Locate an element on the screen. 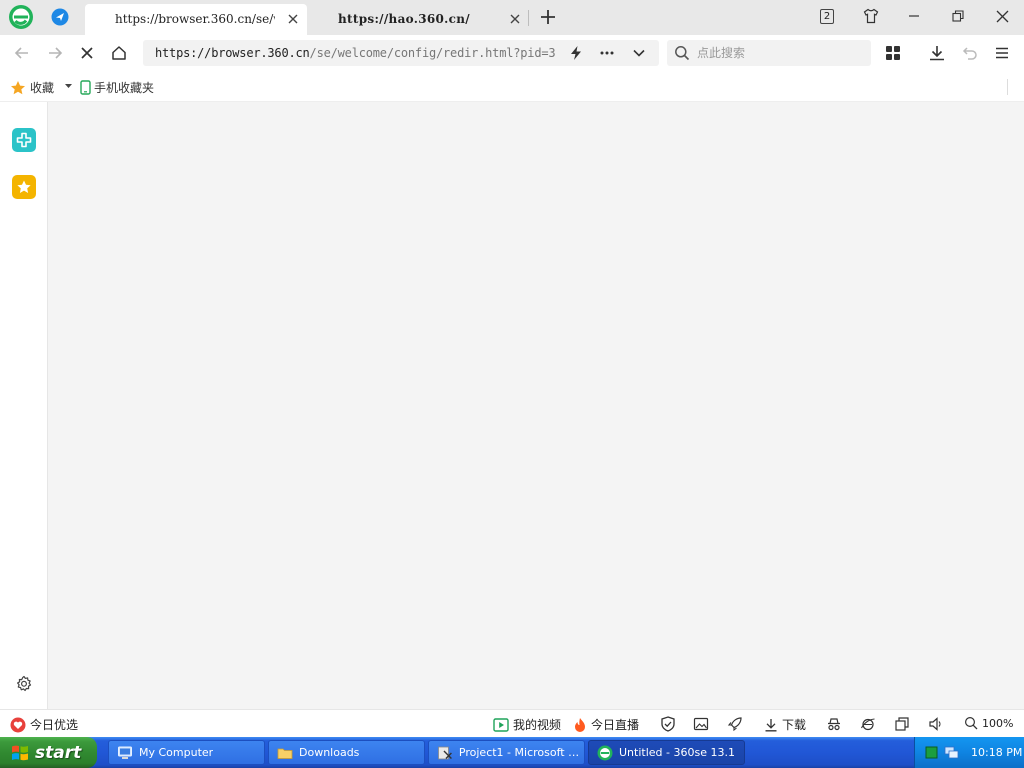 Image resolution: width=1024 pixels, height=768 pixels. tab-inactive: https://hao.360.cn/ is located at coordinates (418, 19).